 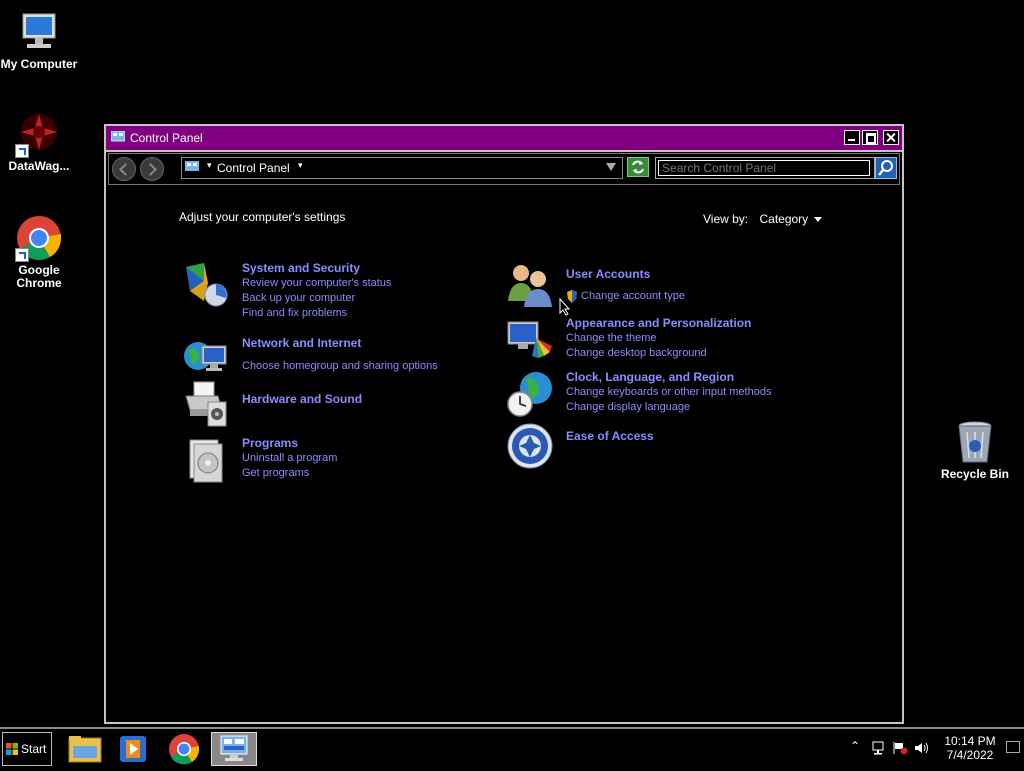 I want to click on datawag-icon, so click(x=39, y=134).